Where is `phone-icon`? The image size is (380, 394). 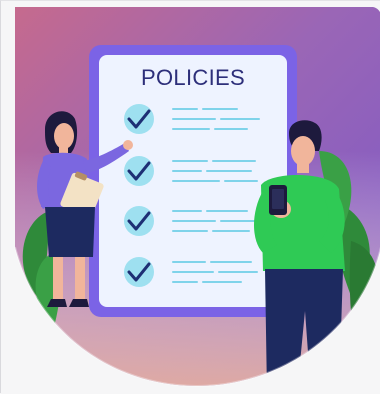 phone-icon is located at coordinates (278, 200).